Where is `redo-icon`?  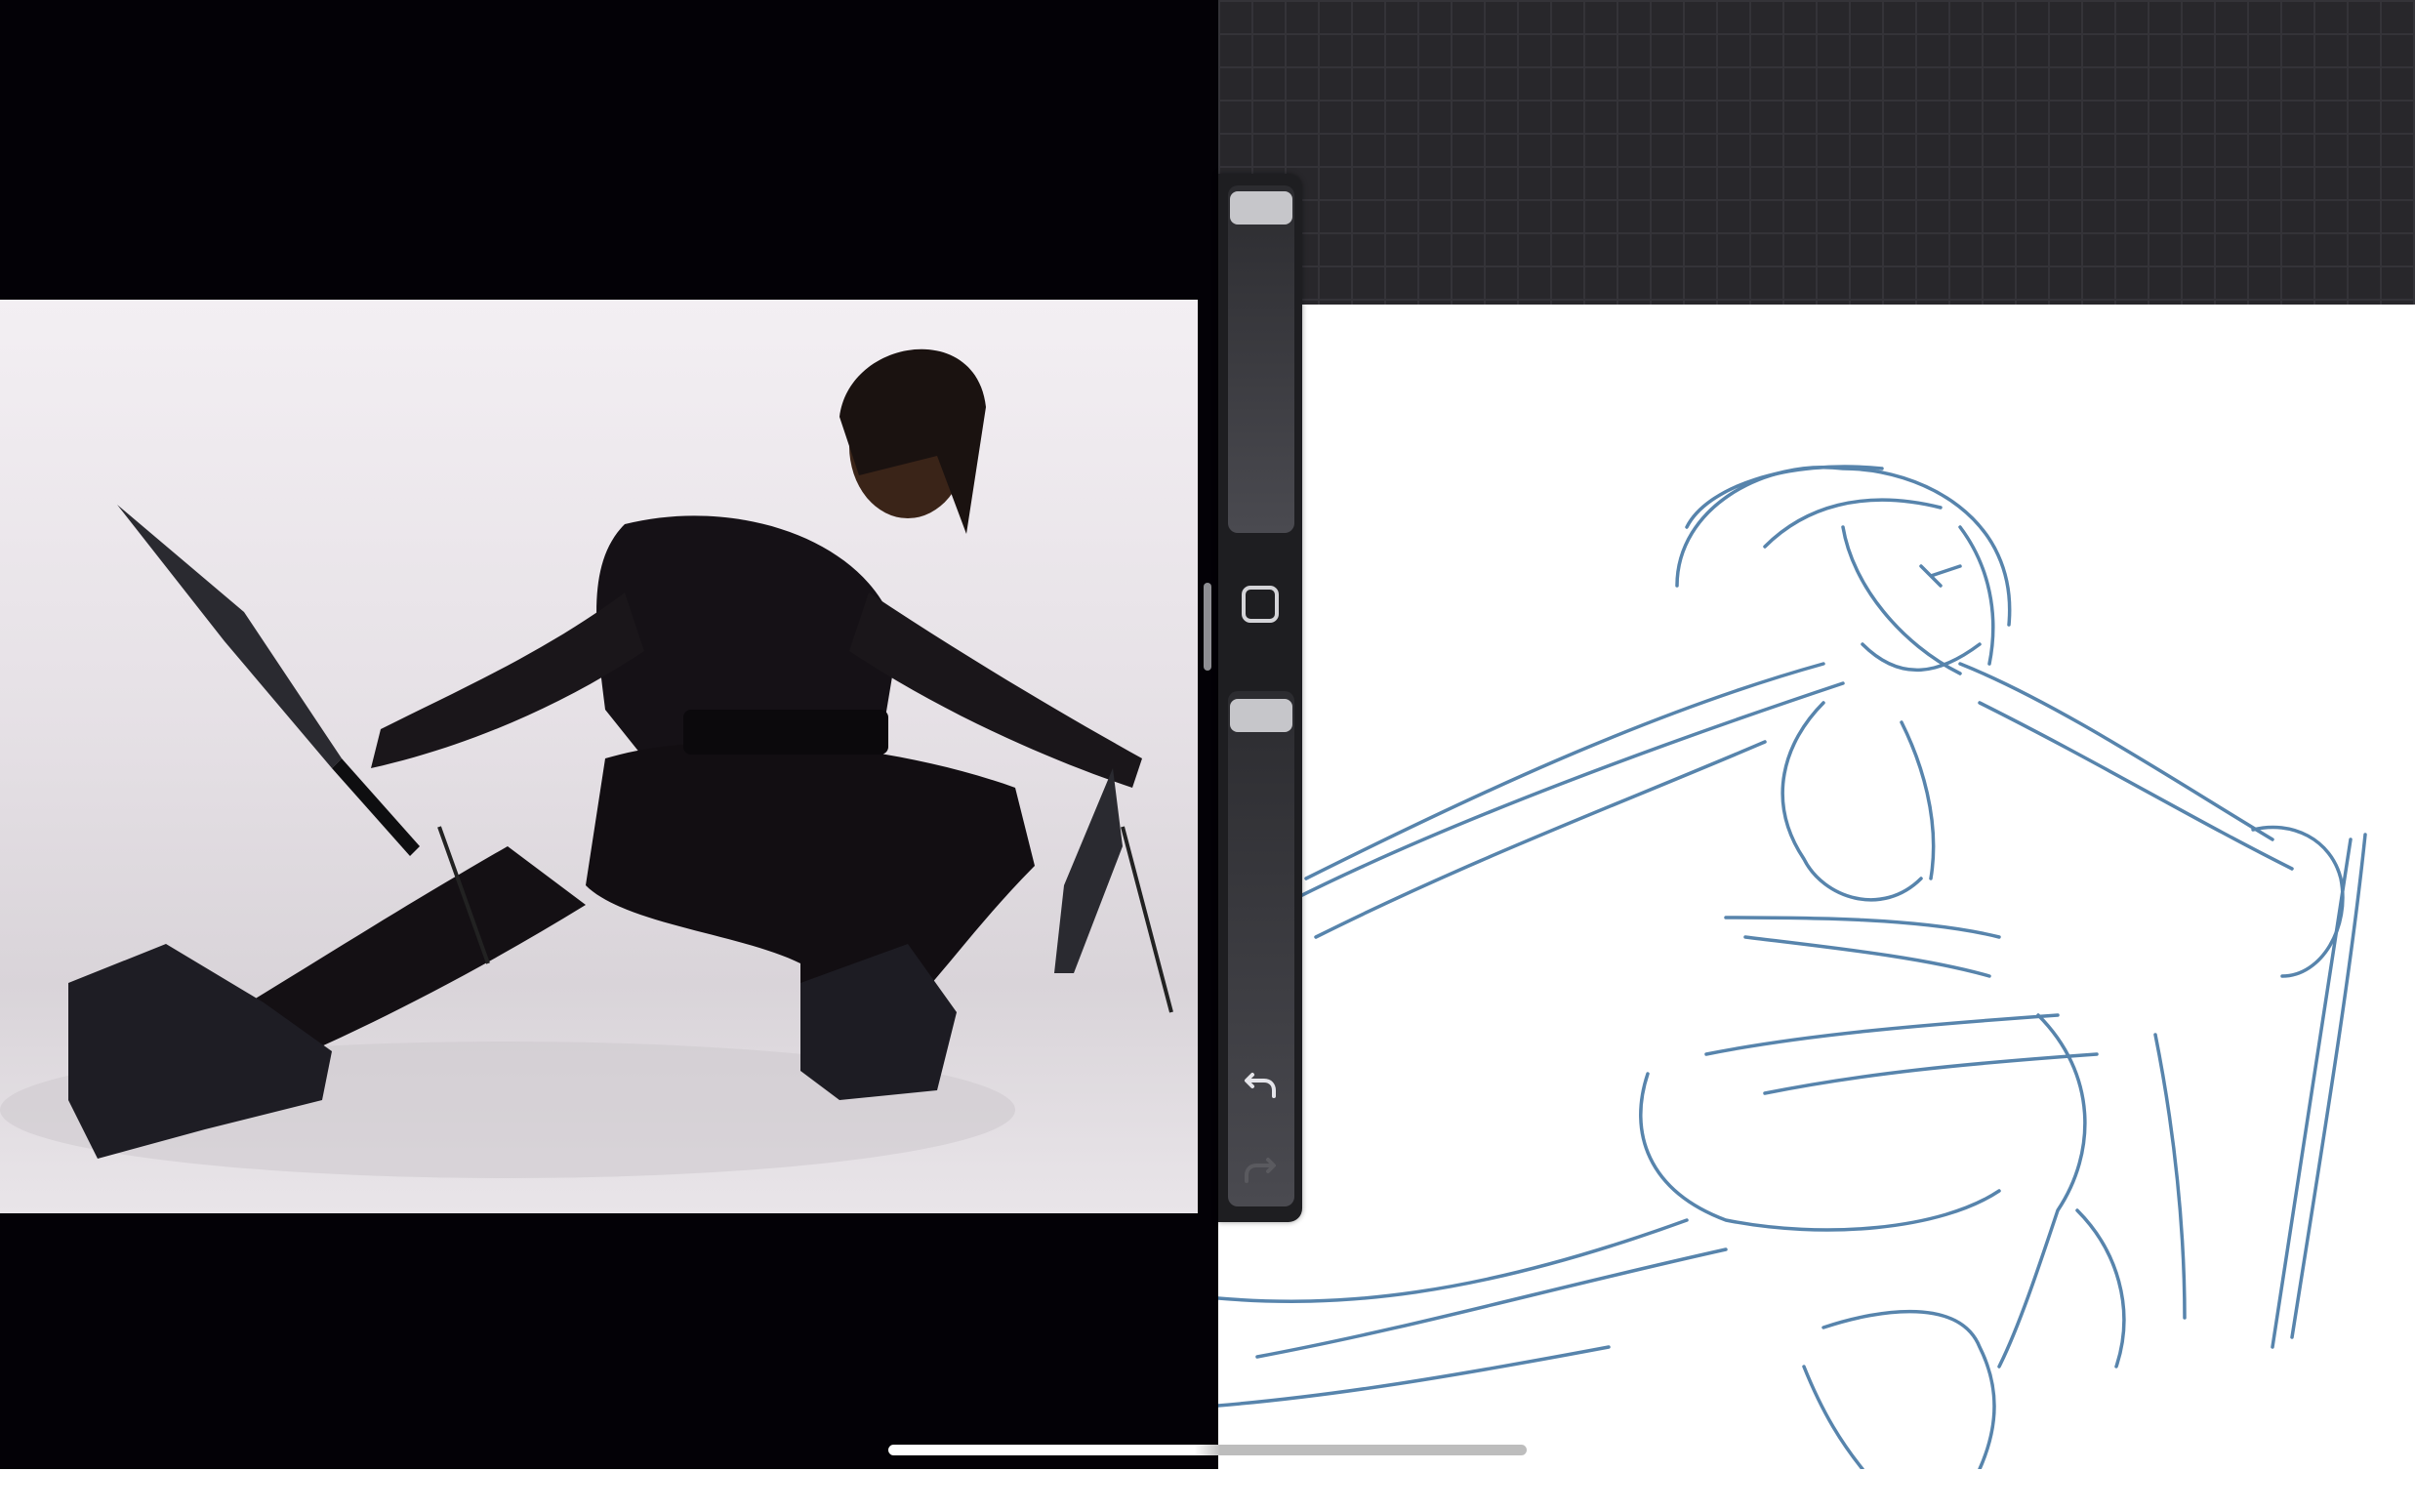 redo-icon is located at coordinates (1260, 1170).